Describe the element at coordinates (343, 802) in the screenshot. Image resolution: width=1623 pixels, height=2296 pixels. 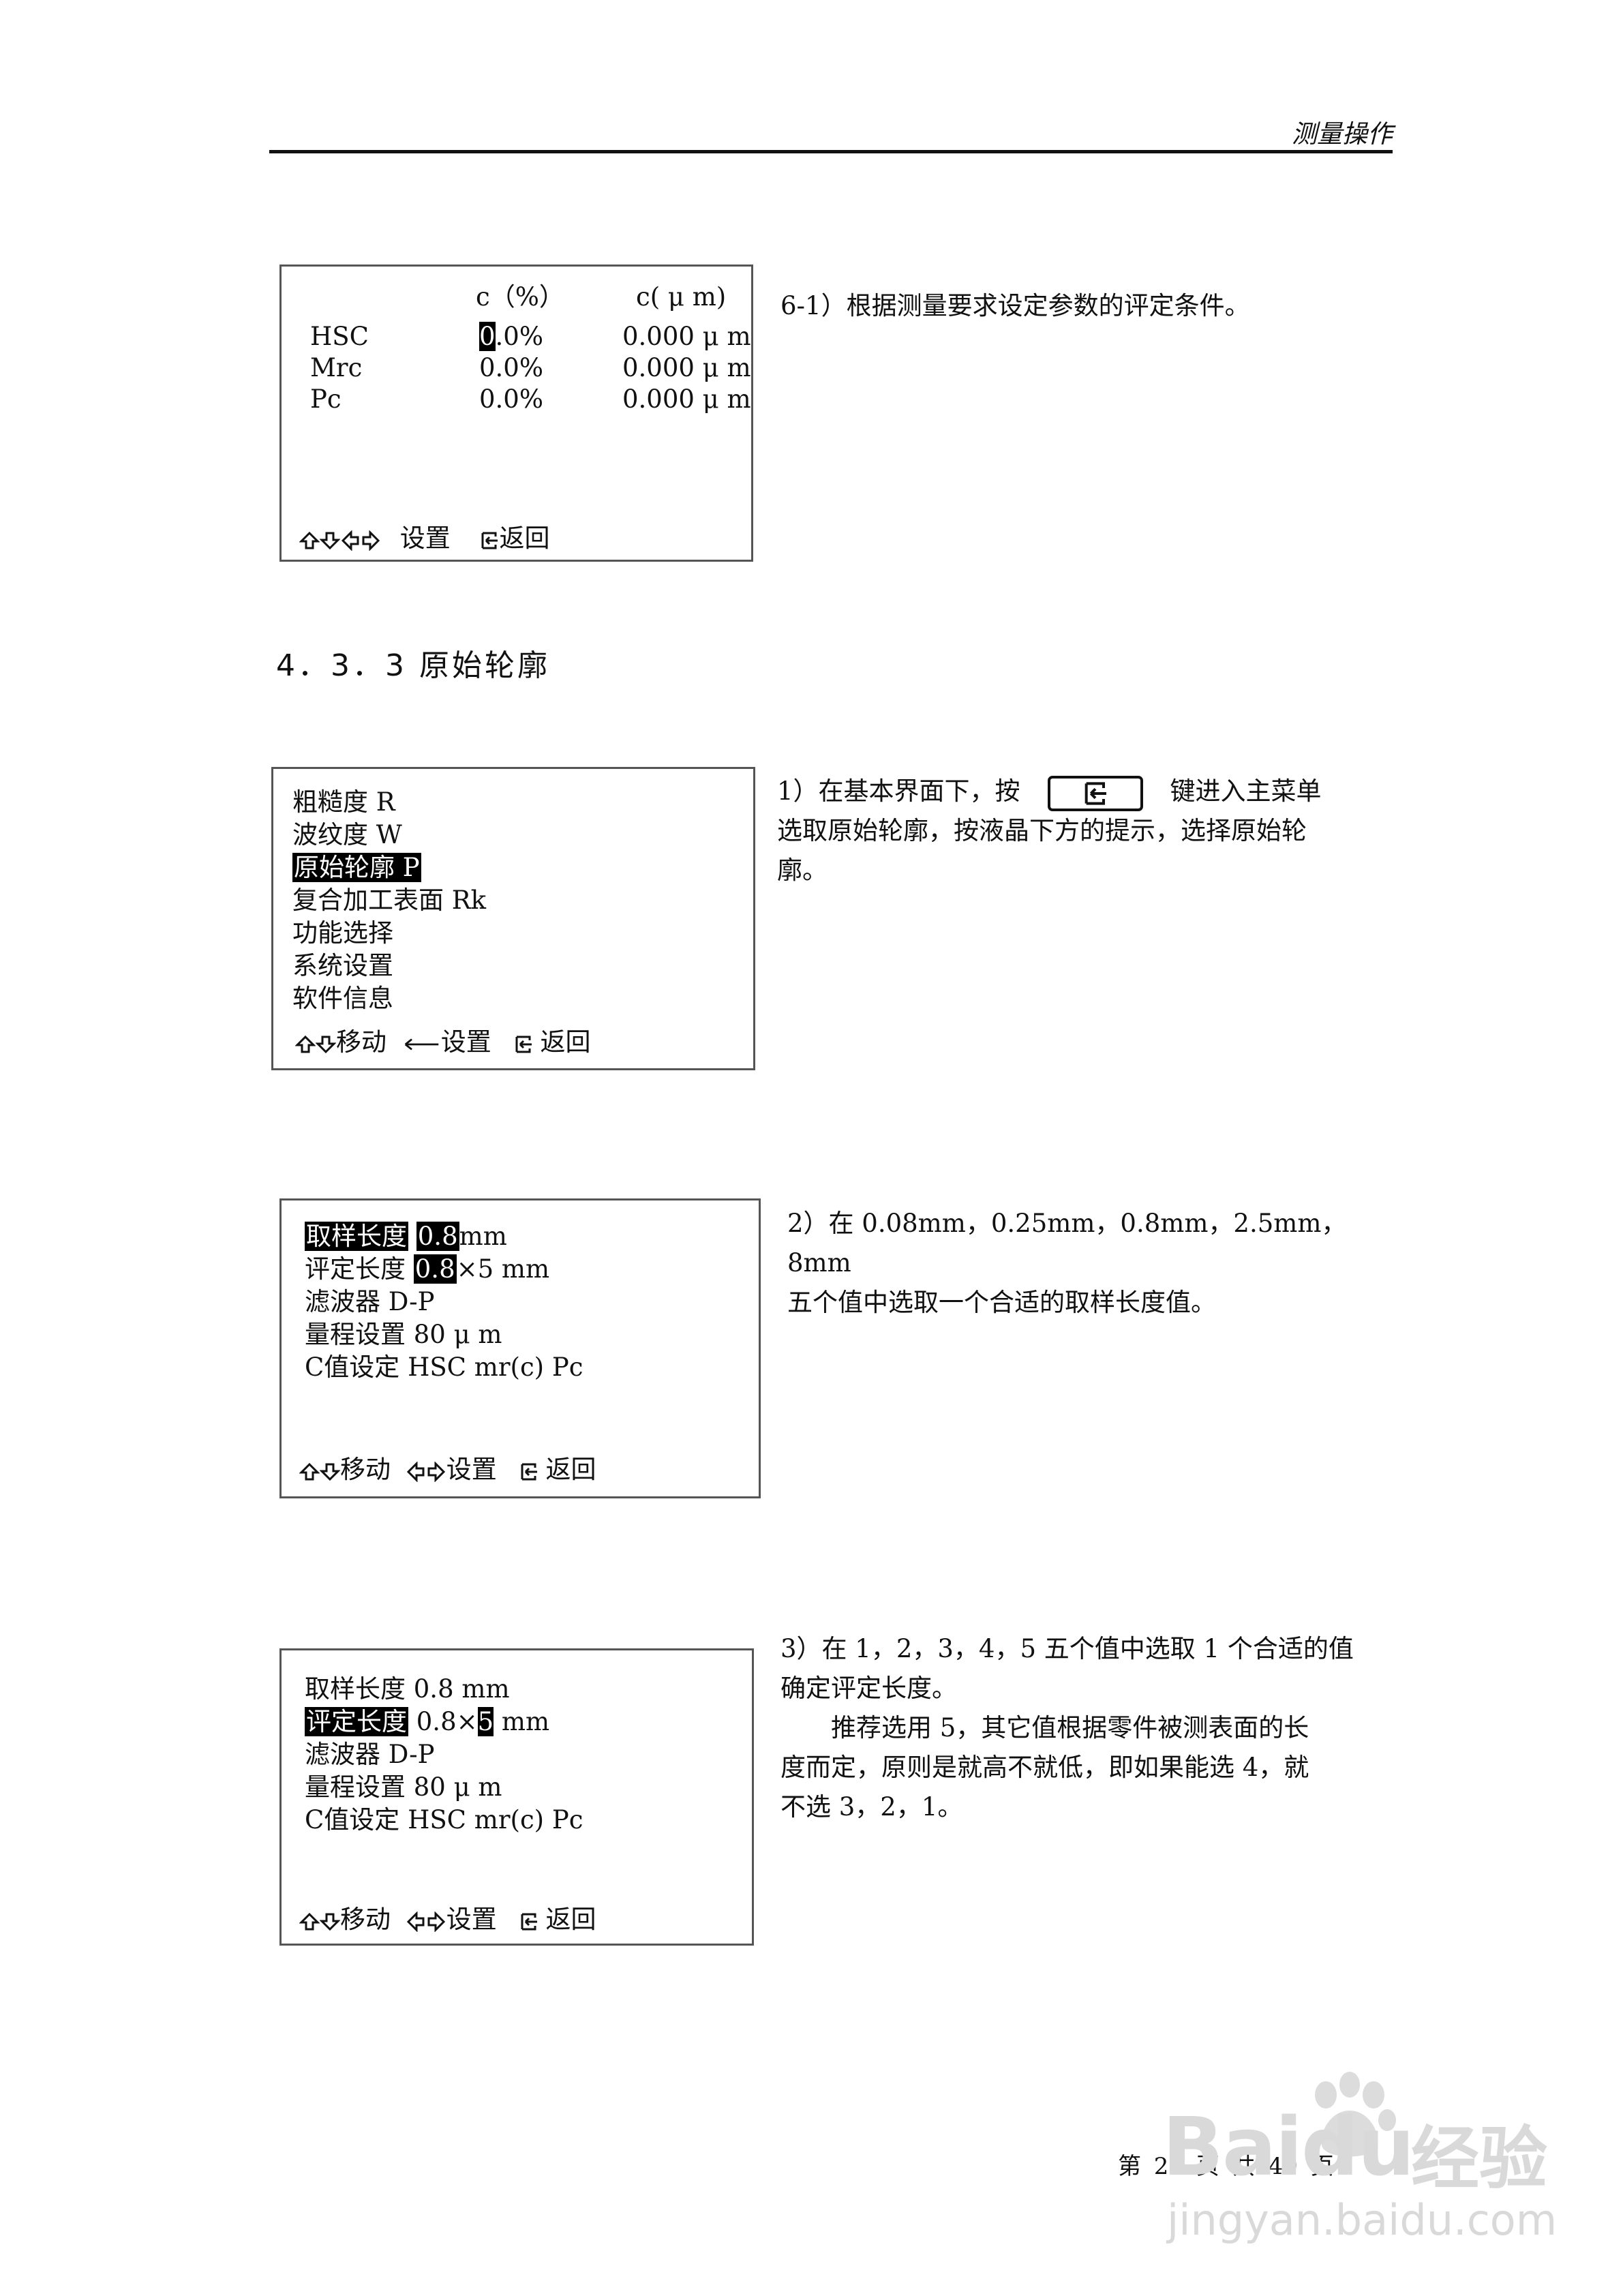
I see `menu-item-roughness: 粗糙度 R` at that location.